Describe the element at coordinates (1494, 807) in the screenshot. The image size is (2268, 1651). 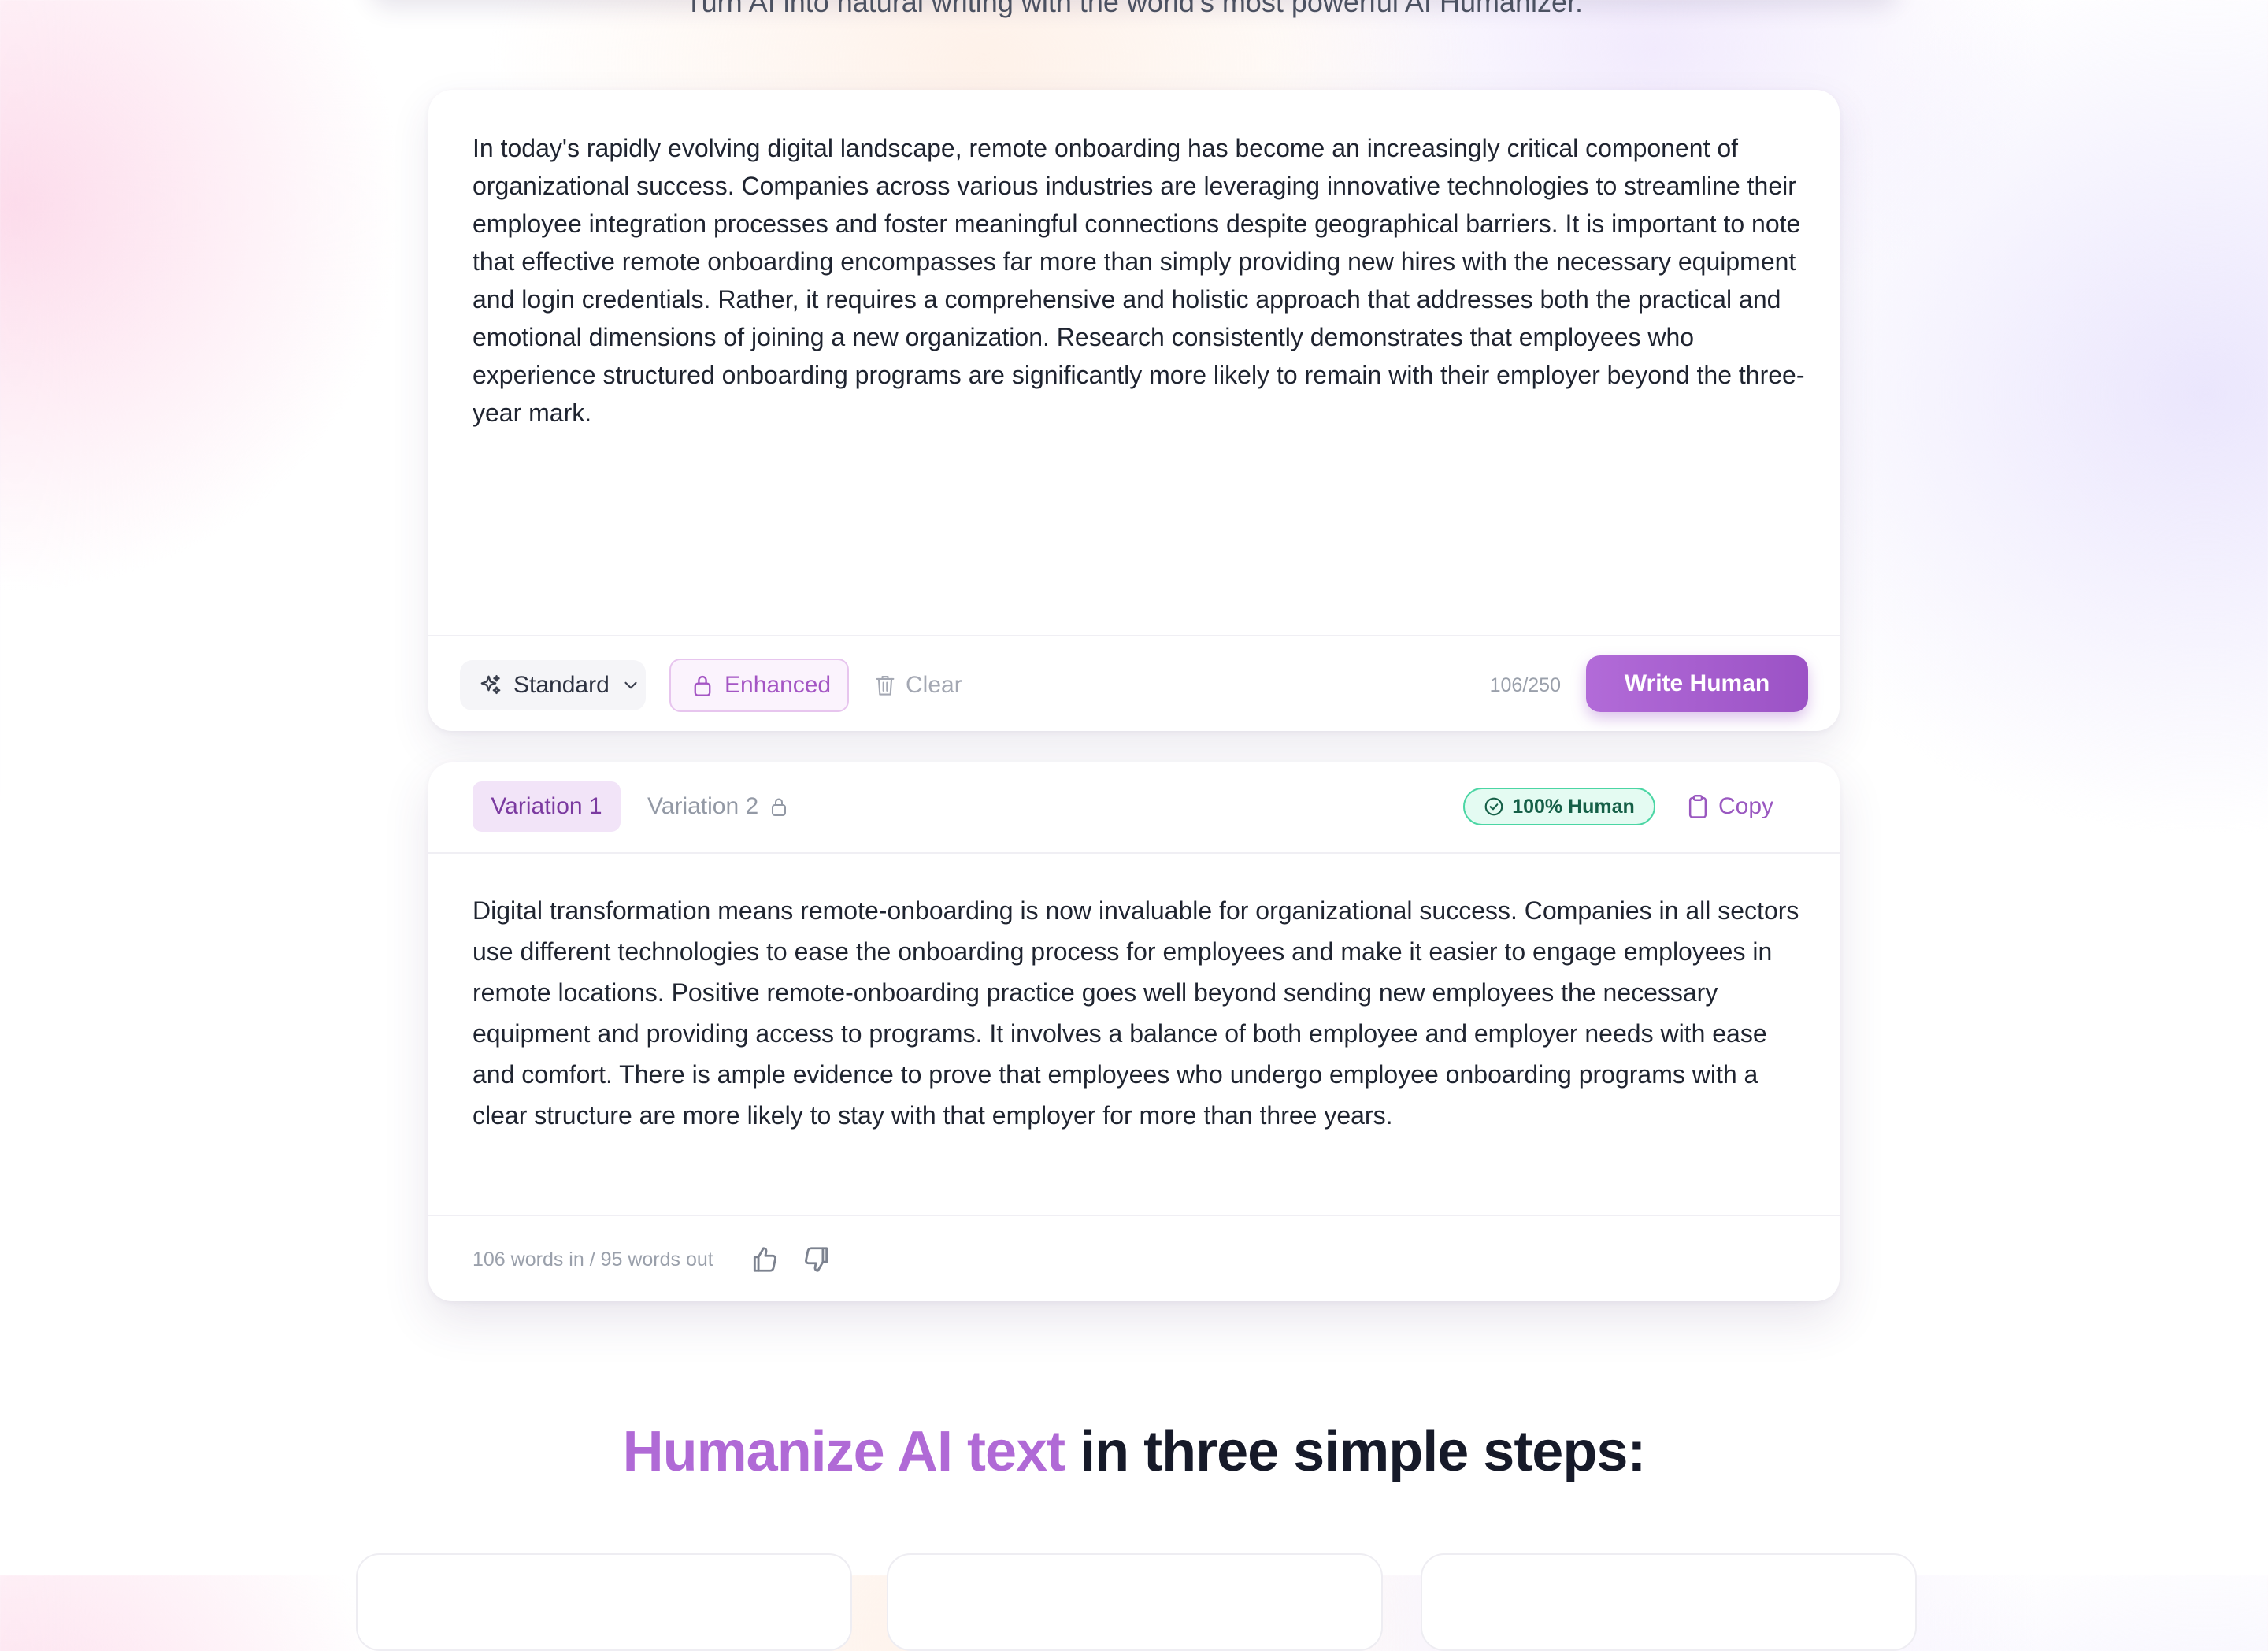
I see `check-circle-icon` at that location.